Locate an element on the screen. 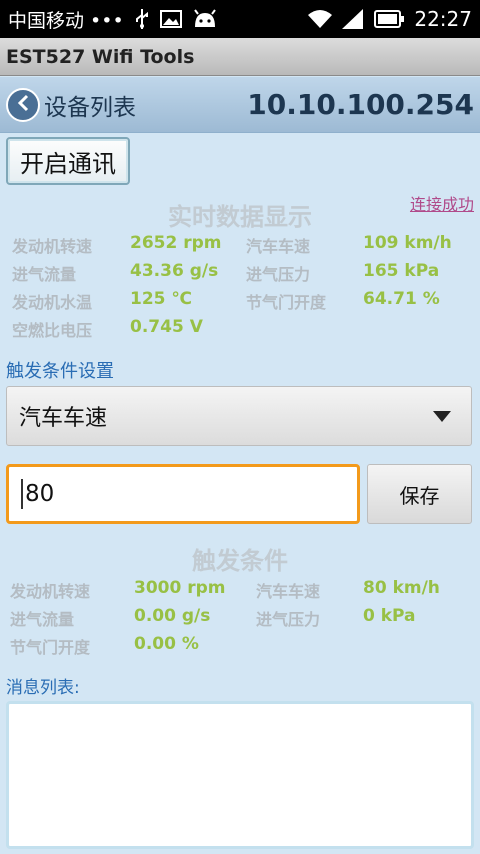 The width and height of the screenshot is (480, 854). app-title-bar: EST527 Wifi Tools is located at coordinates (240, 57).